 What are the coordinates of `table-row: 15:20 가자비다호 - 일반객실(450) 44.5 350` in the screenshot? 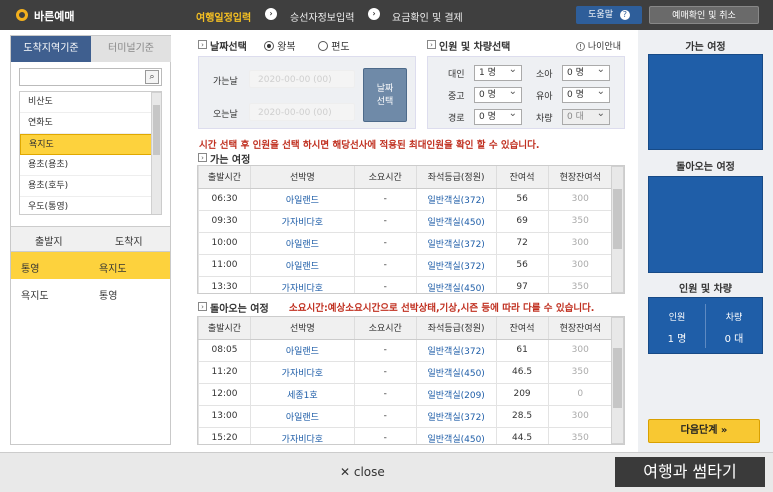 It's located at (405, 435).